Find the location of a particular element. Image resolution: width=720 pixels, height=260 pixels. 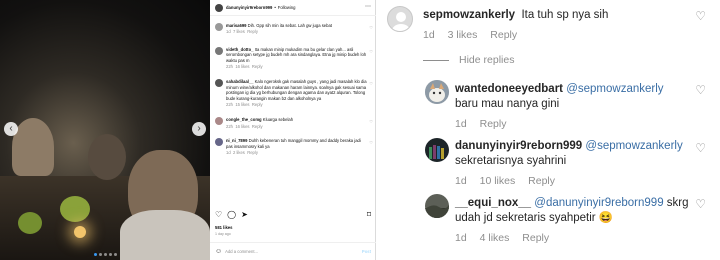

ellipsis-icon: ⋯ is located at coordinates (368, 7).